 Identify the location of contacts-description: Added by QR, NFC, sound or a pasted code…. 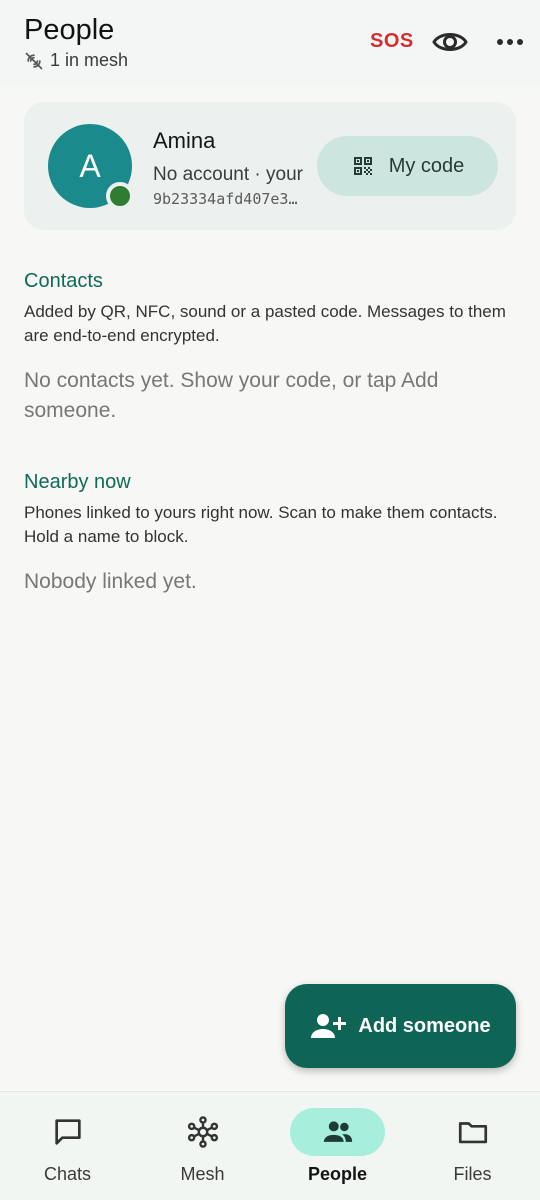
(265, 323).